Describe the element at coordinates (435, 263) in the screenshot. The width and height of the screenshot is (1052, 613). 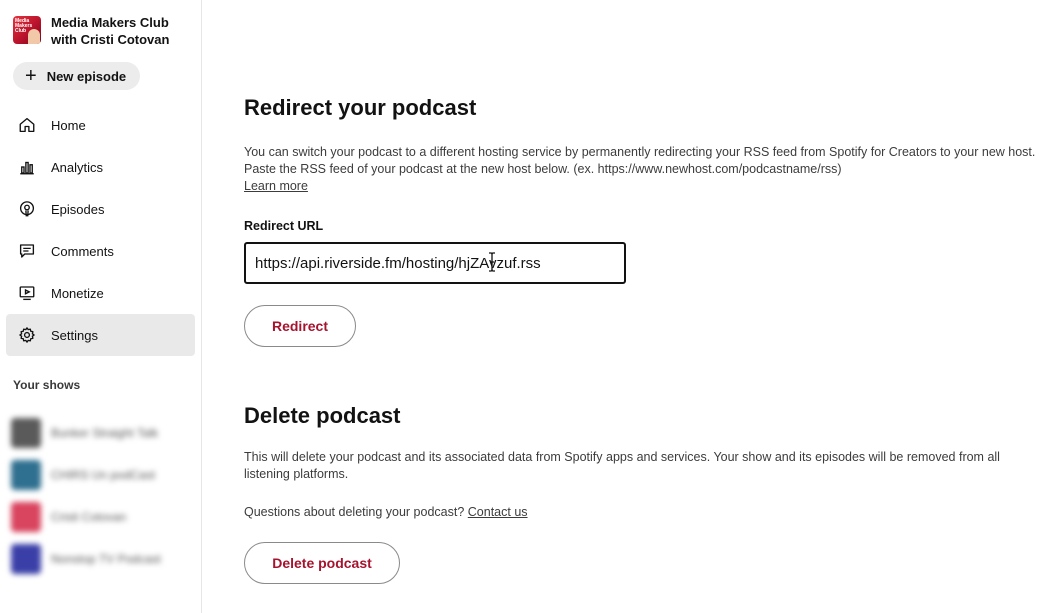
I see `redirect-url-input` at that location.